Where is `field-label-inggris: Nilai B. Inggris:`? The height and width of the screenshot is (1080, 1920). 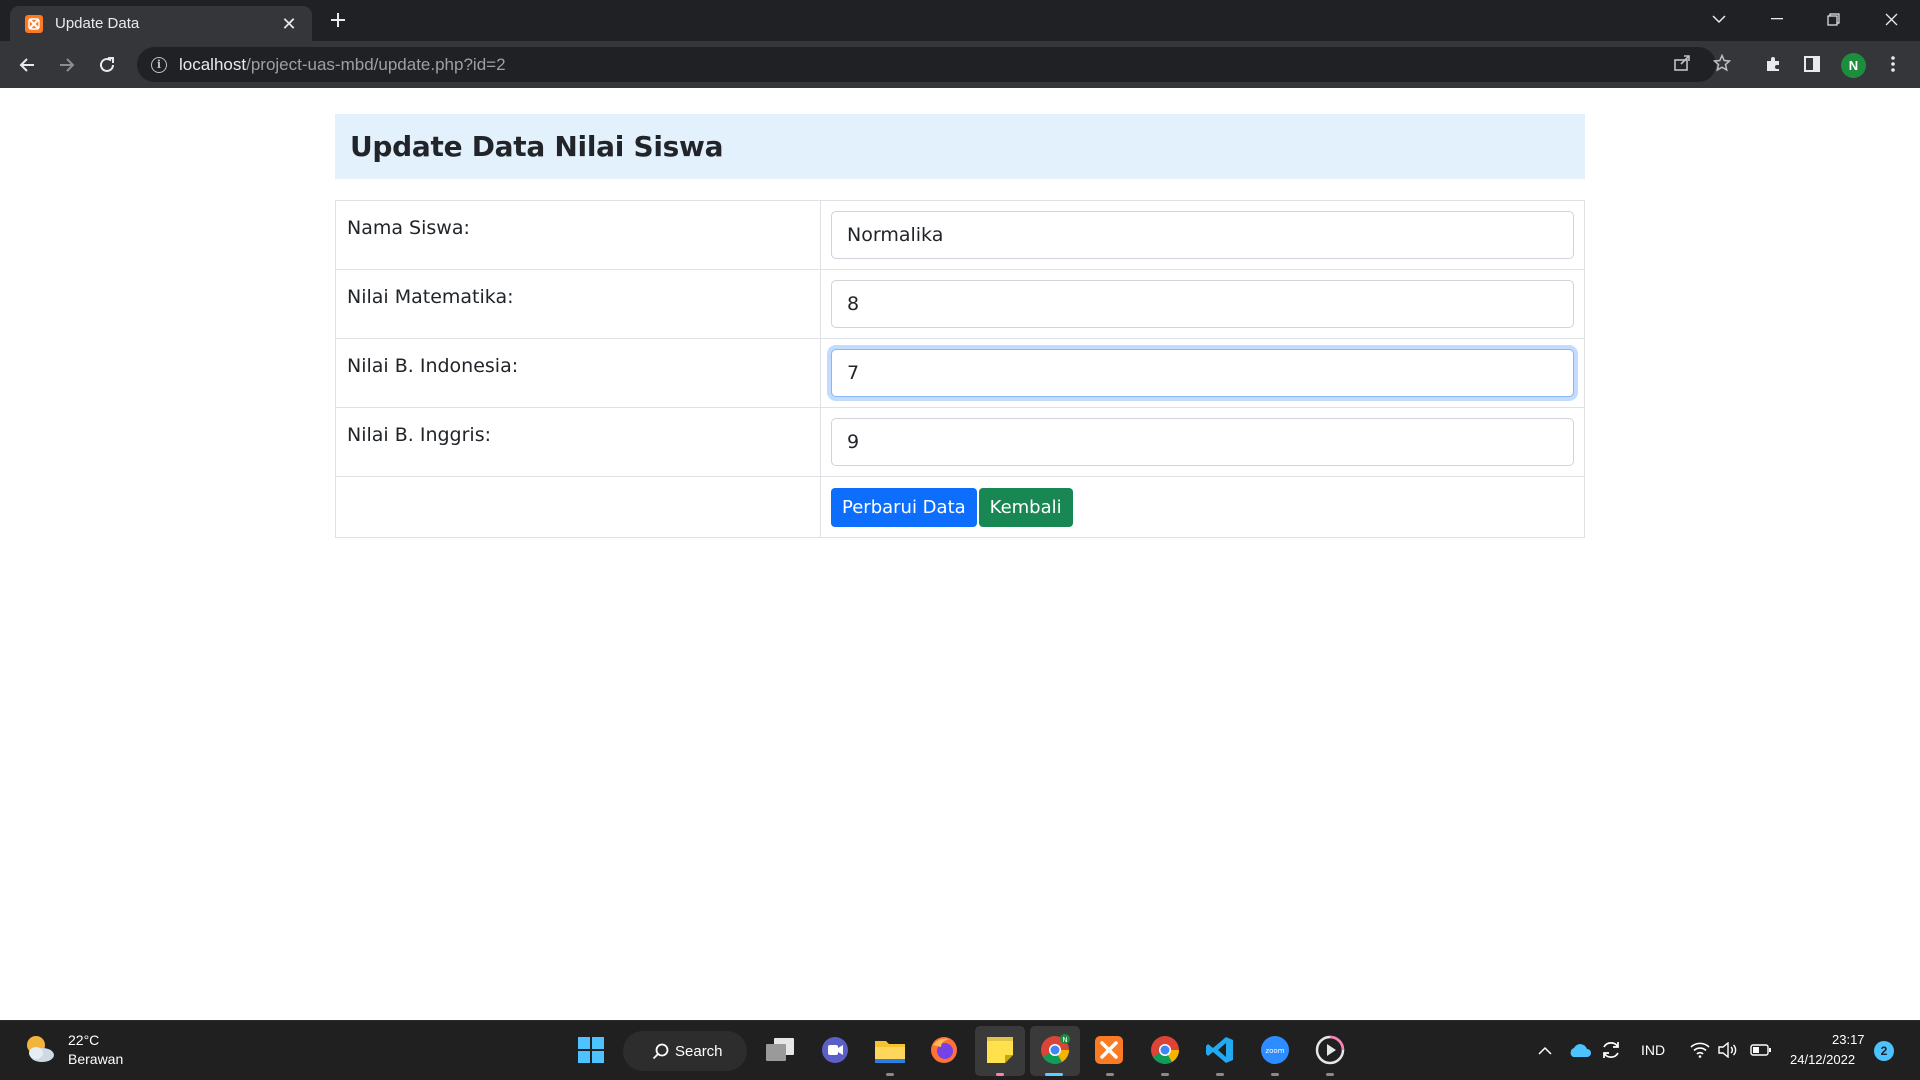
field-label-inggris: Nilai B. Inggris: is located at coordinates (578, 442).